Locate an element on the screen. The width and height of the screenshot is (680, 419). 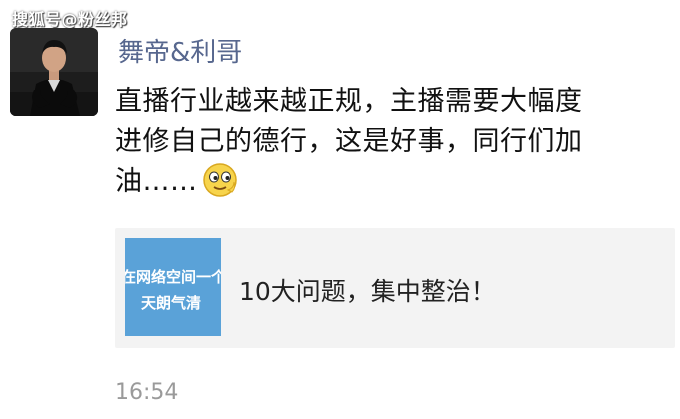
watermark: 搜狐号@粉丝邦 is located at coordinates (70, 19).